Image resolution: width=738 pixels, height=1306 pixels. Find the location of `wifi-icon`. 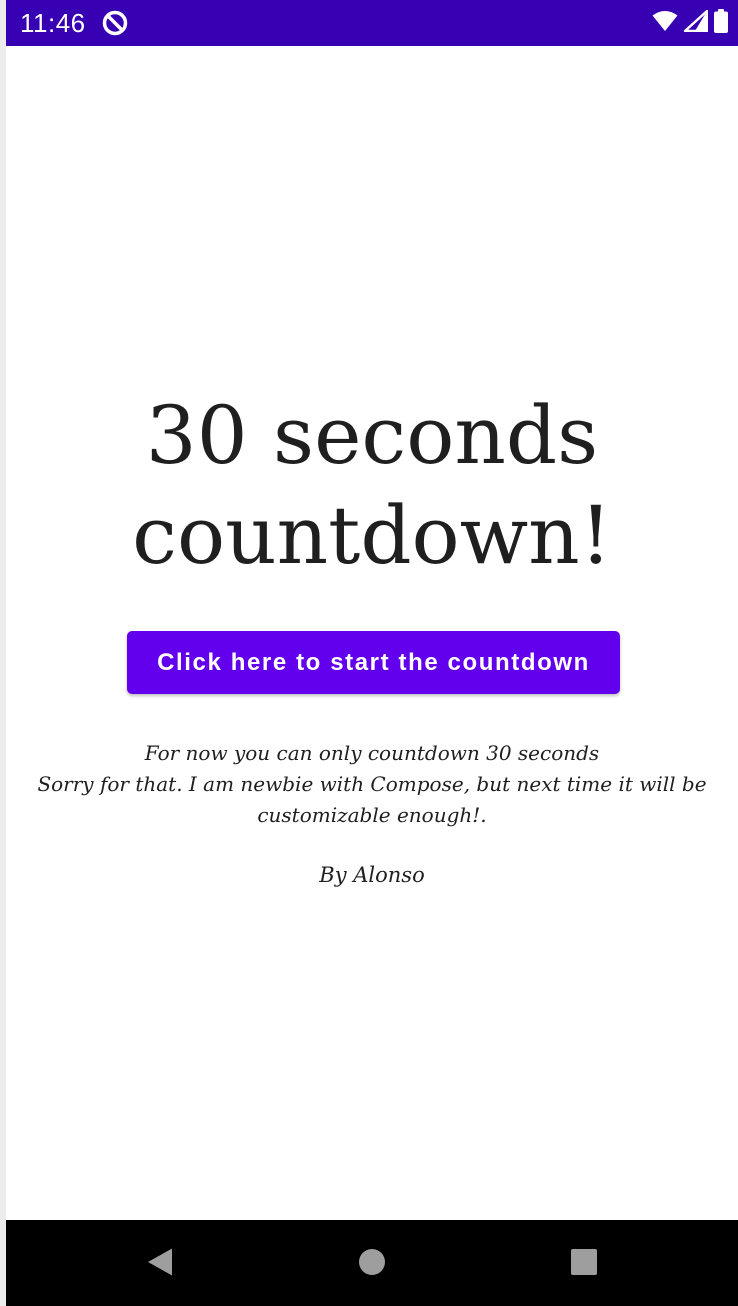

wifi-icon is located at coordinates (665, 23).